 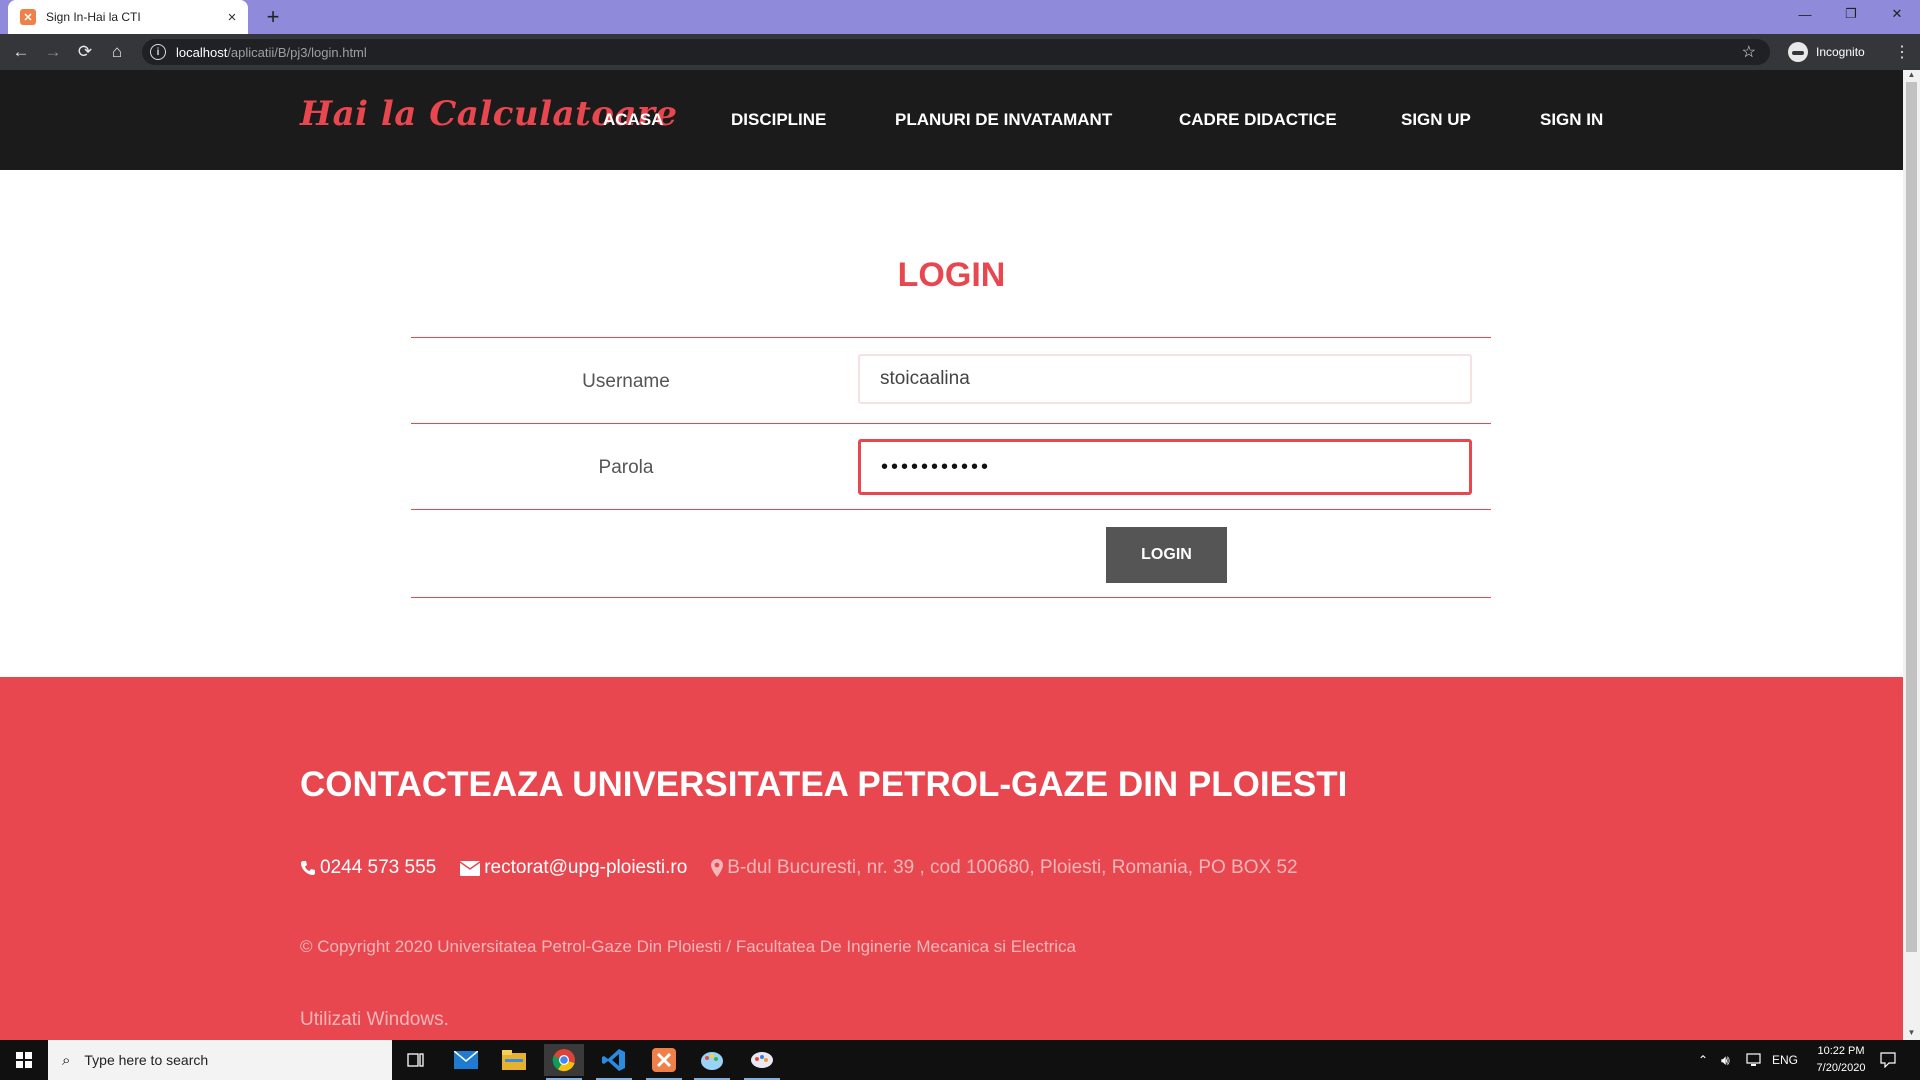 I want to click on language-indicator: ENG, so click(x=1785, y=1060).